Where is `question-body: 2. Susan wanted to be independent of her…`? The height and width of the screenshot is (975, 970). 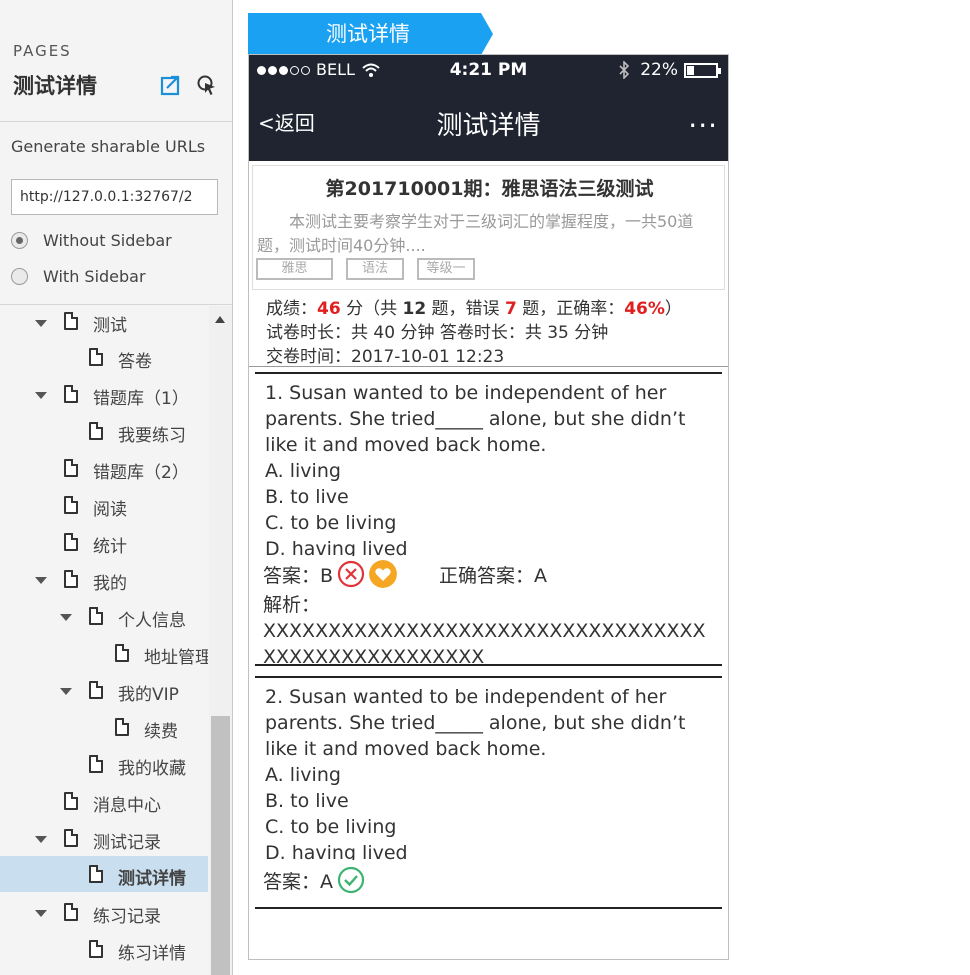 question-body: 2. Susan wanted to be independent of her… is located at coordinates (487, 772).